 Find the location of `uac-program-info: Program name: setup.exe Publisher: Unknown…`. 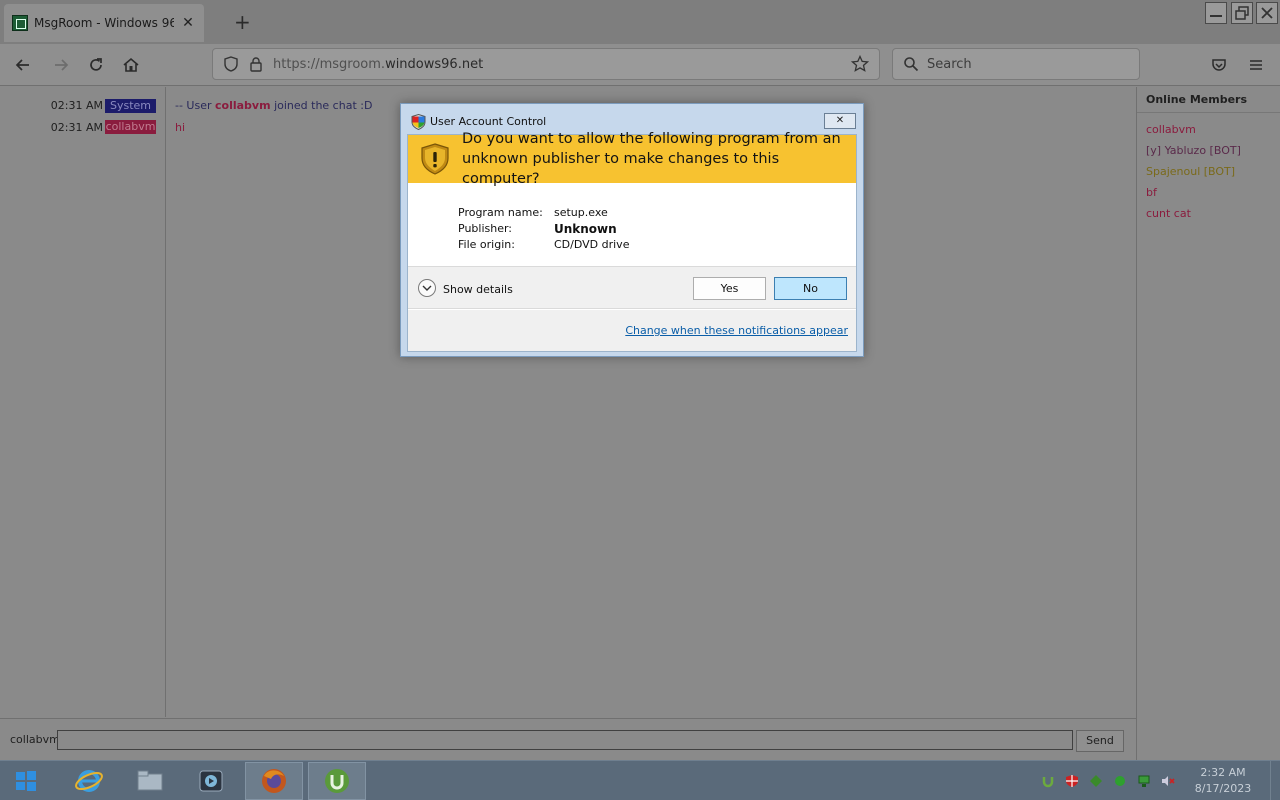

uac-program-info: Program name: setup.exe Publisher: Unknown… is located at coordinates (543, 229).